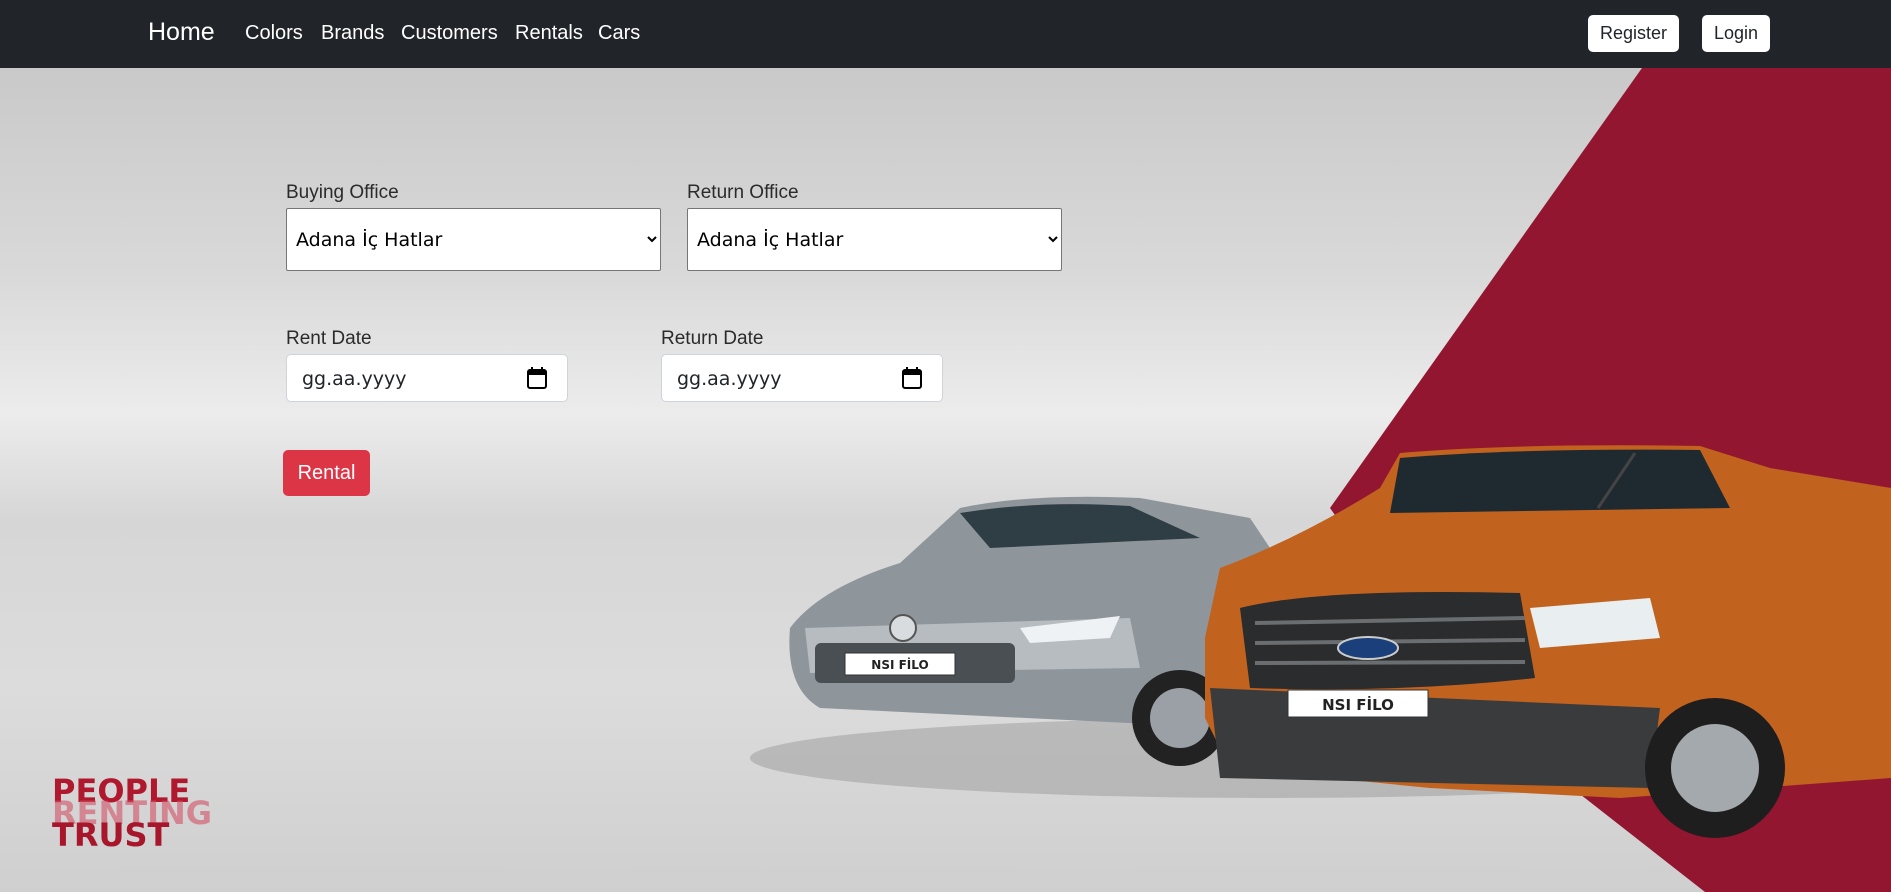 This screenshot has height=892, width=1891. I want to click on return-office-select: Adana İç Hatlar, so click(874, 239).